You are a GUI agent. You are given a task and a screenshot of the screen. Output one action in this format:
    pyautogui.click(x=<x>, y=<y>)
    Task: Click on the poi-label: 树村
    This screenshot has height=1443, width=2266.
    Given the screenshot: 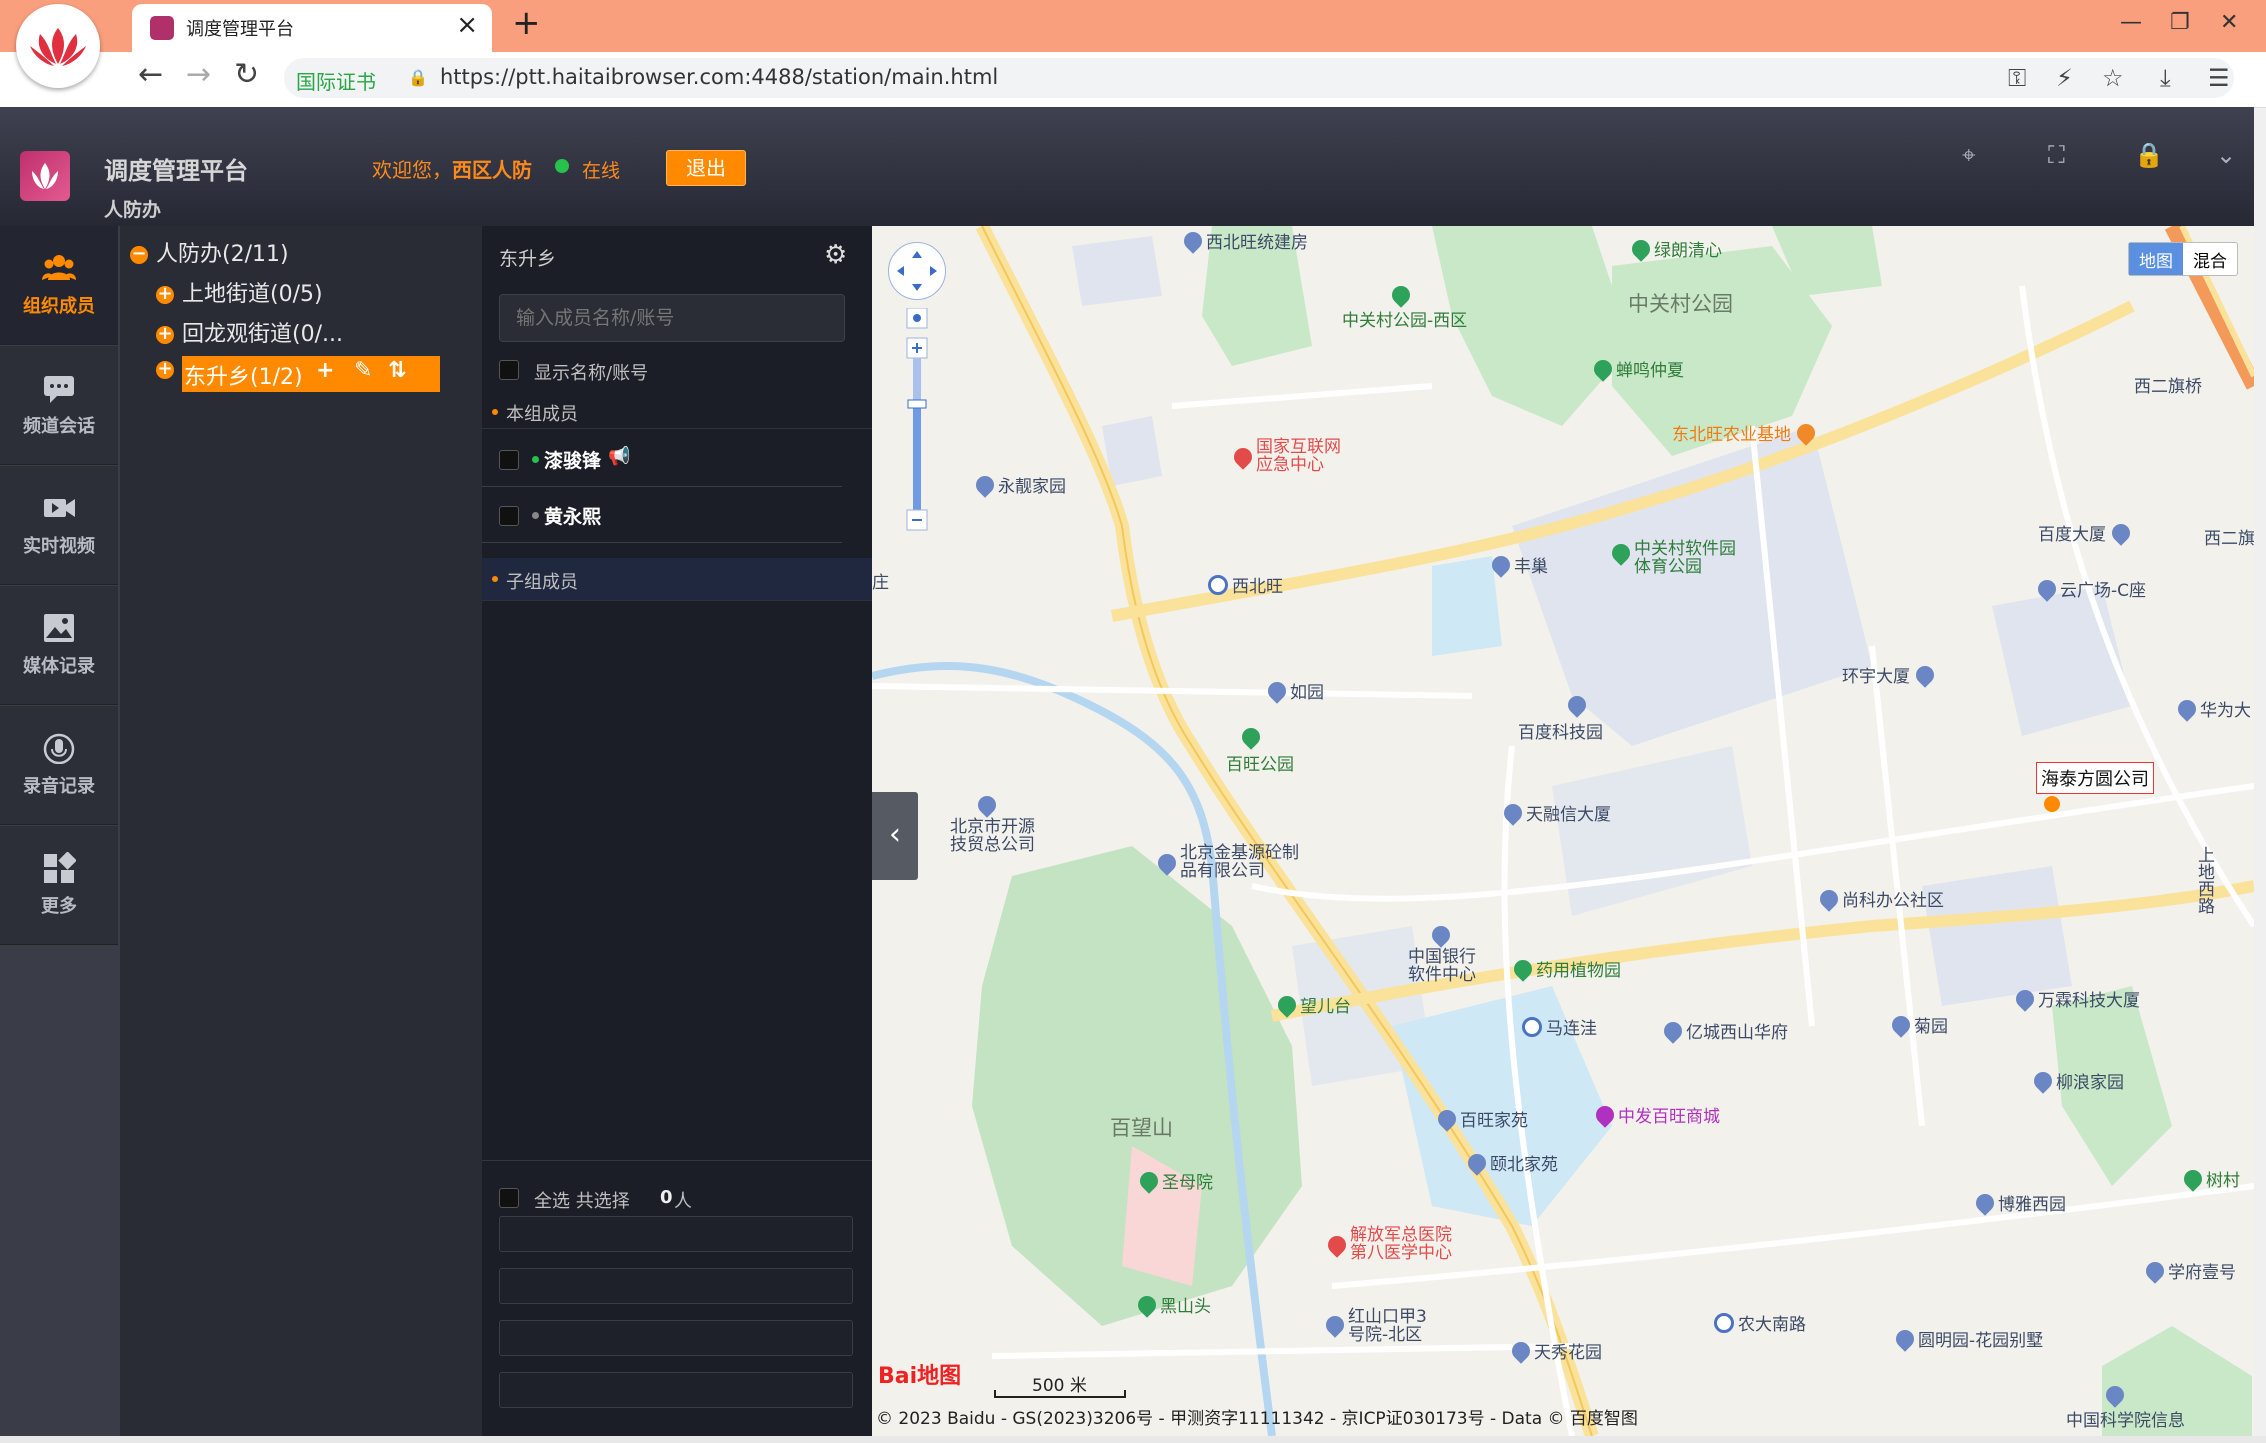 What is the action you would take?
    pyautogui.click(x=2210, y=1179)
    